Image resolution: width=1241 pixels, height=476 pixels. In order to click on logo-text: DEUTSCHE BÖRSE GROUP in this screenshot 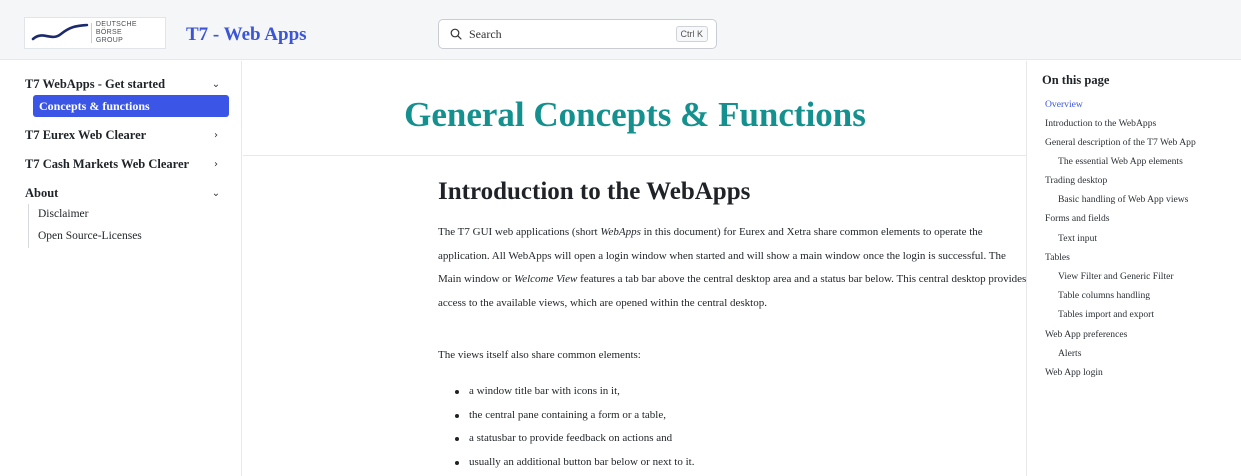, I will do `click(130, 33)`.